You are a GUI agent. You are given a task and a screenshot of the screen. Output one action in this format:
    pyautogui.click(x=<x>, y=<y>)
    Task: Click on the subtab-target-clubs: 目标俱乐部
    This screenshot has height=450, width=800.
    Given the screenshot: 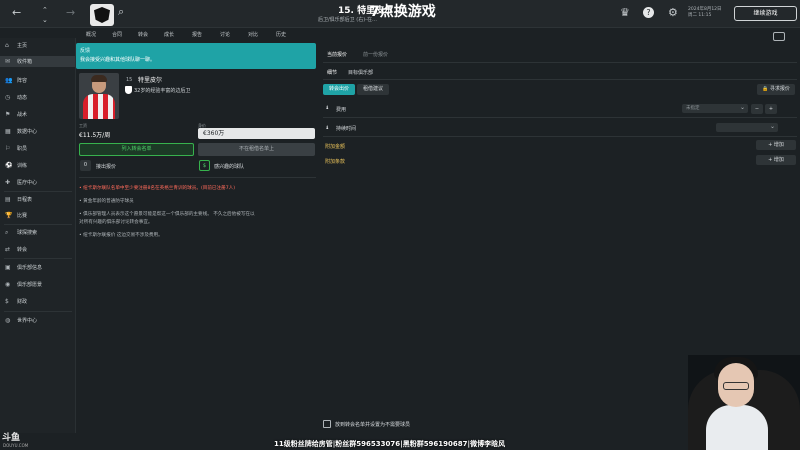 What is the action you would take?
    pyautogui.click(x=360, y=72)
    